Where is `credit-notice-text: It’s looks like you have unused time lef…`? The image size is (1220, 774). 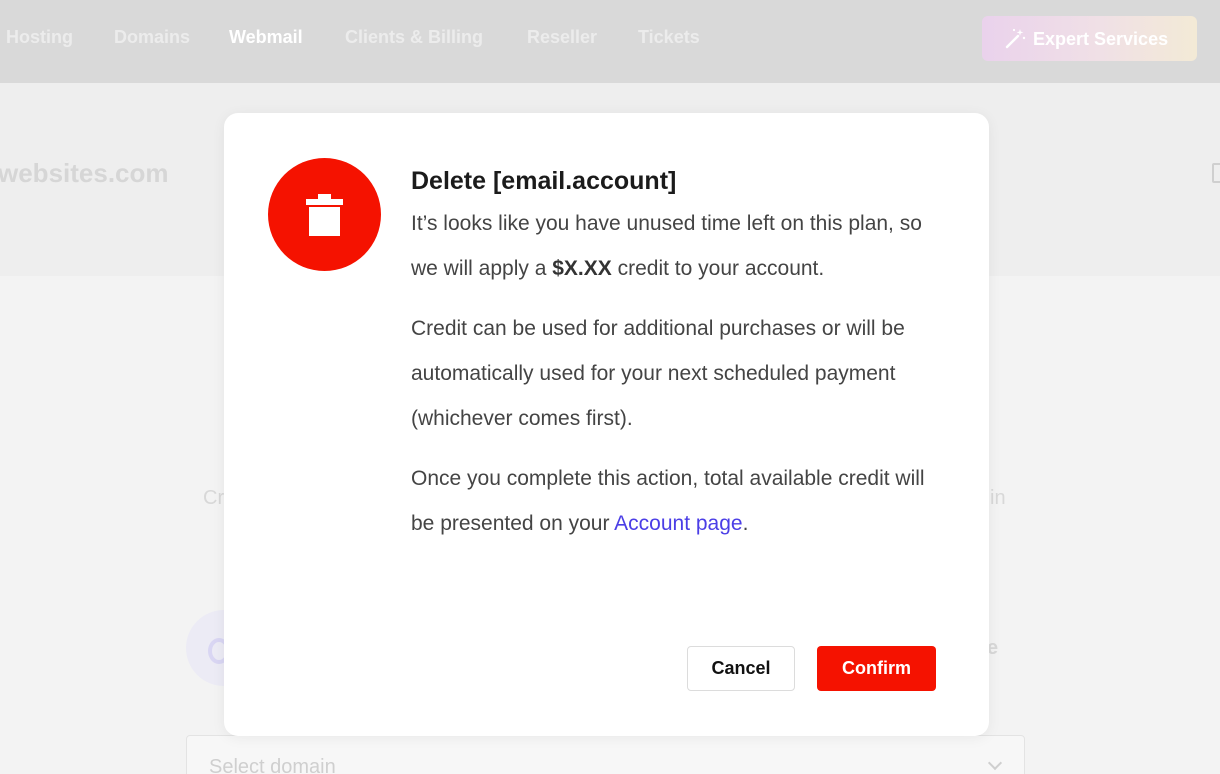 credit-notice-text: It’s looks like you have unused time lef… is located at coordinates (681, 246).